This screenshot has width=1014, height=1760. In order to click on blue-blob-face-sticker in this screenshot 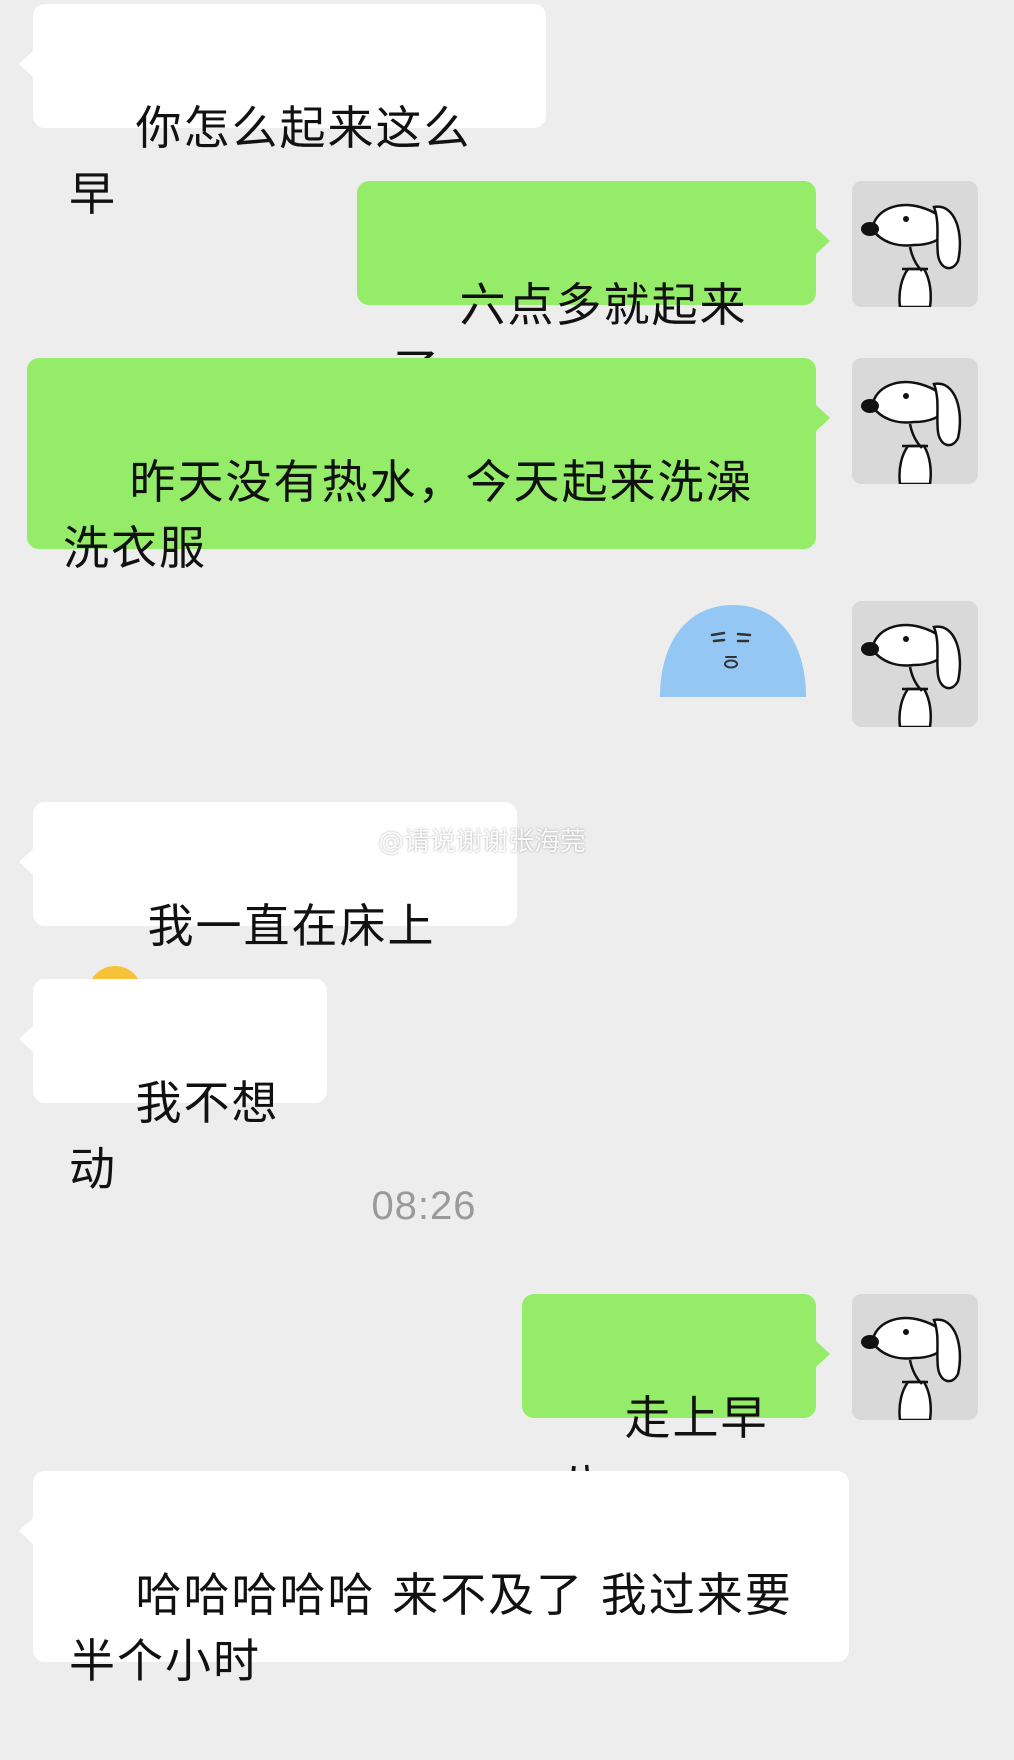, I will do `click(733, 649)`.